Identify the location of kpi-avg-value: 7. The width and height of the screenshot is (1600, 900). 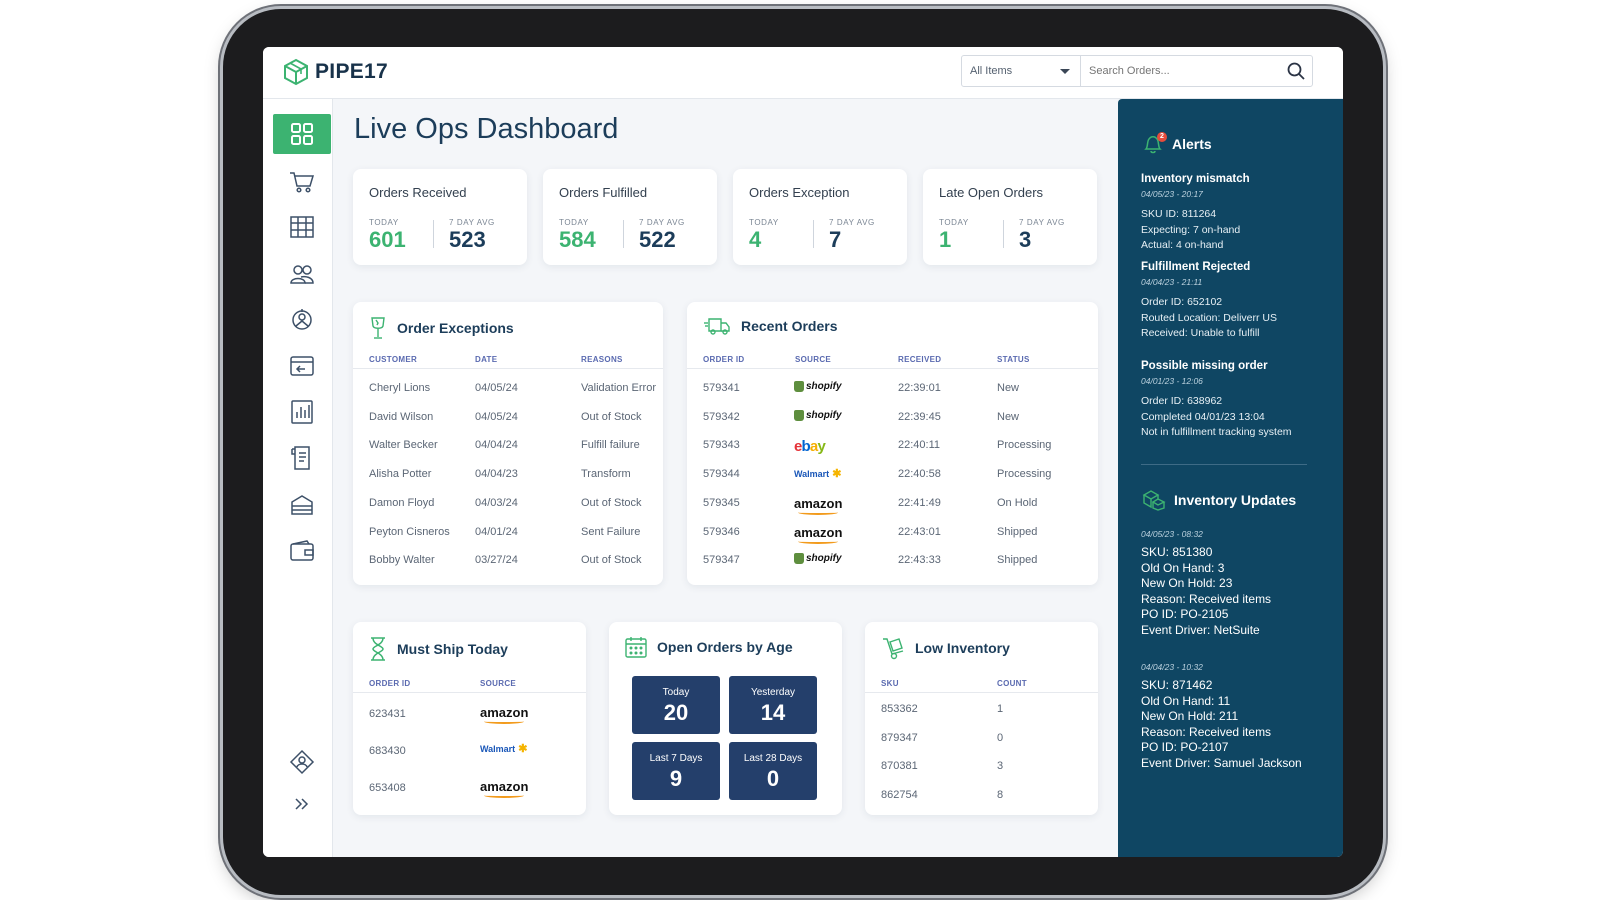
(835, 239).